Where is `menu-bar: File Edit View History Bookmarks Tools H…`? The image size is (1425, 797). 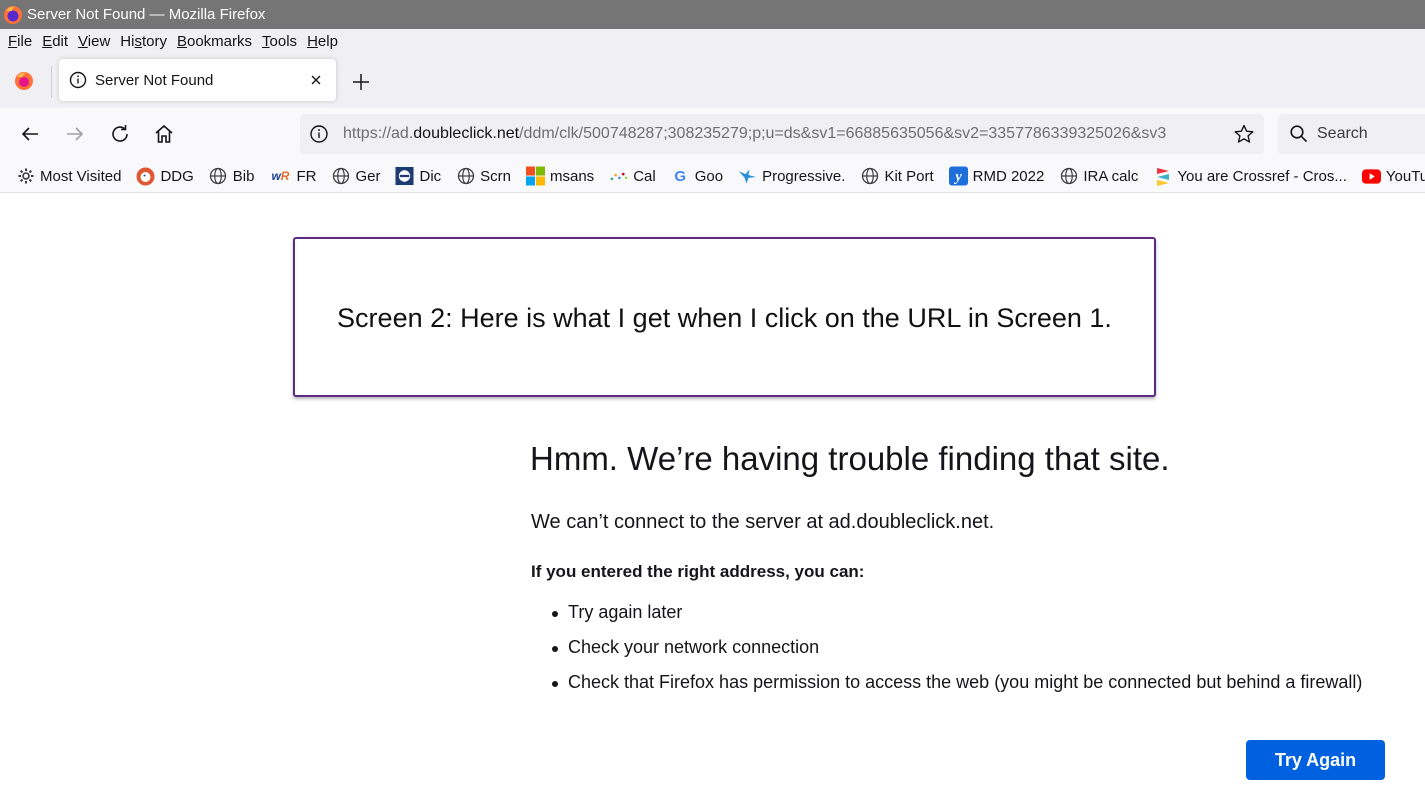 menu-bar: File Edit View History Bookmarks Tools H… is located at coordinates (712, 41).